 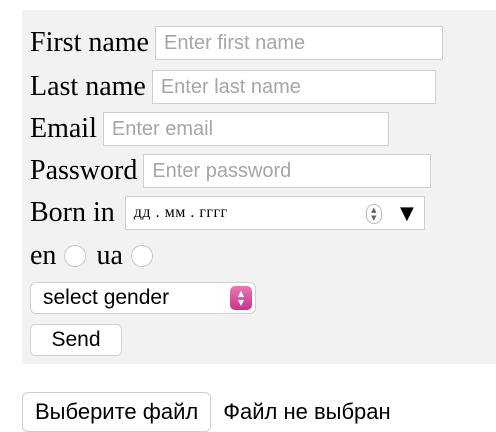 I want to click on stepper-arrows-icon: ▲ ▼, so click(x=373, y=214).